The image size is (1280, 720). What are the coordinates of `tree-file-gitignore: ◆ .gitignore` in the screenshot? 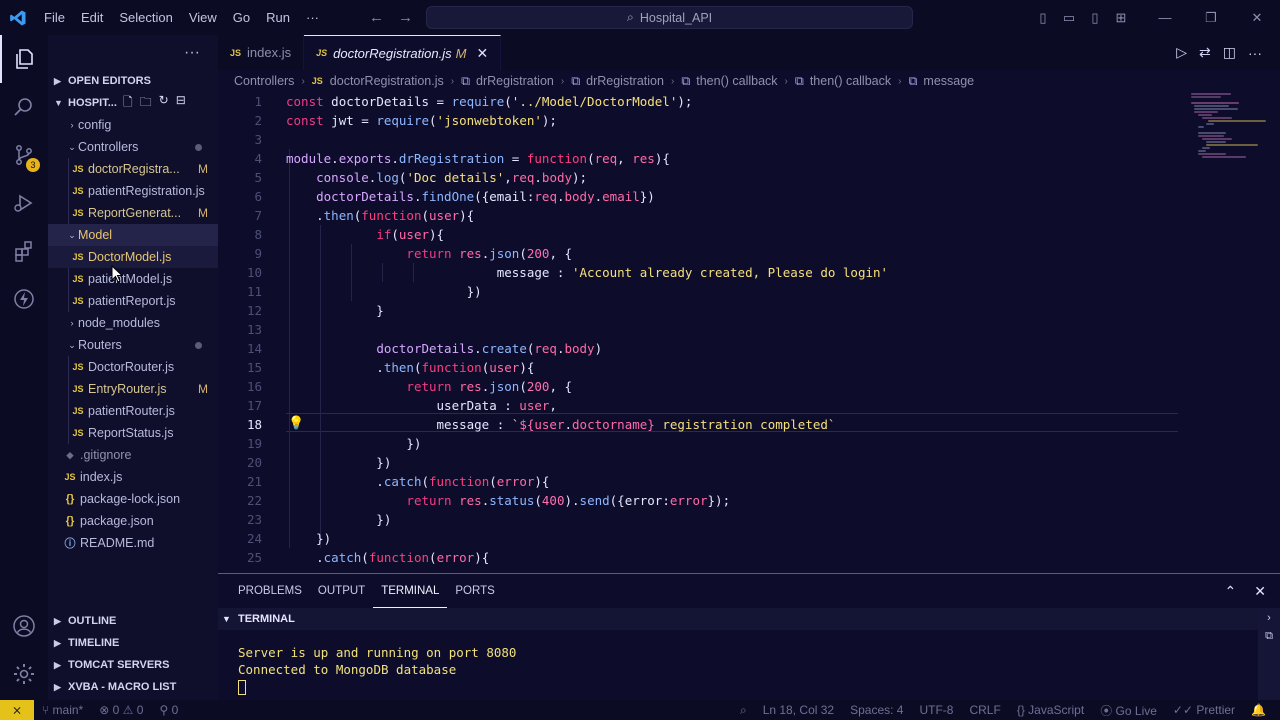 It's located at (133, 455).